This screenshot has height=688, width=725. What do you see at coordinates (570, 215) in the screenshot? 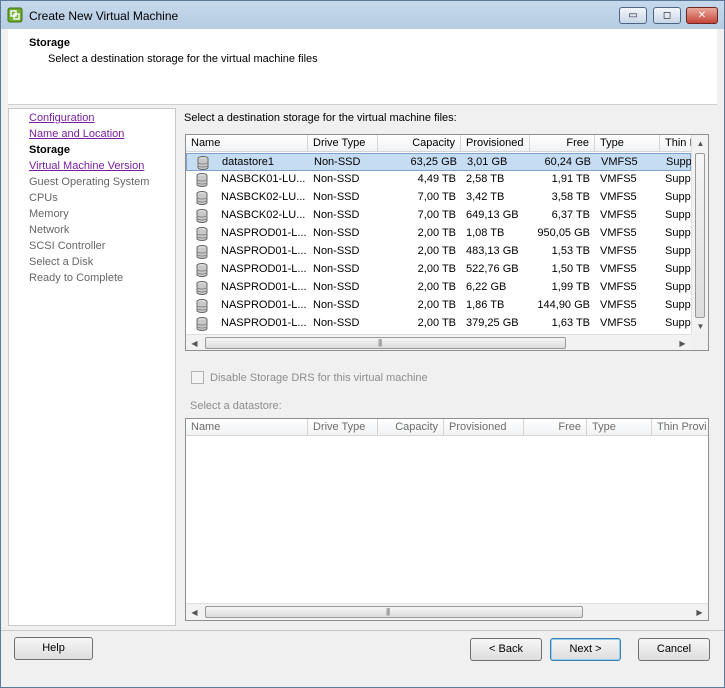
I see `datastore-cell: 6,37 TB` at bounding box center [570, 215].